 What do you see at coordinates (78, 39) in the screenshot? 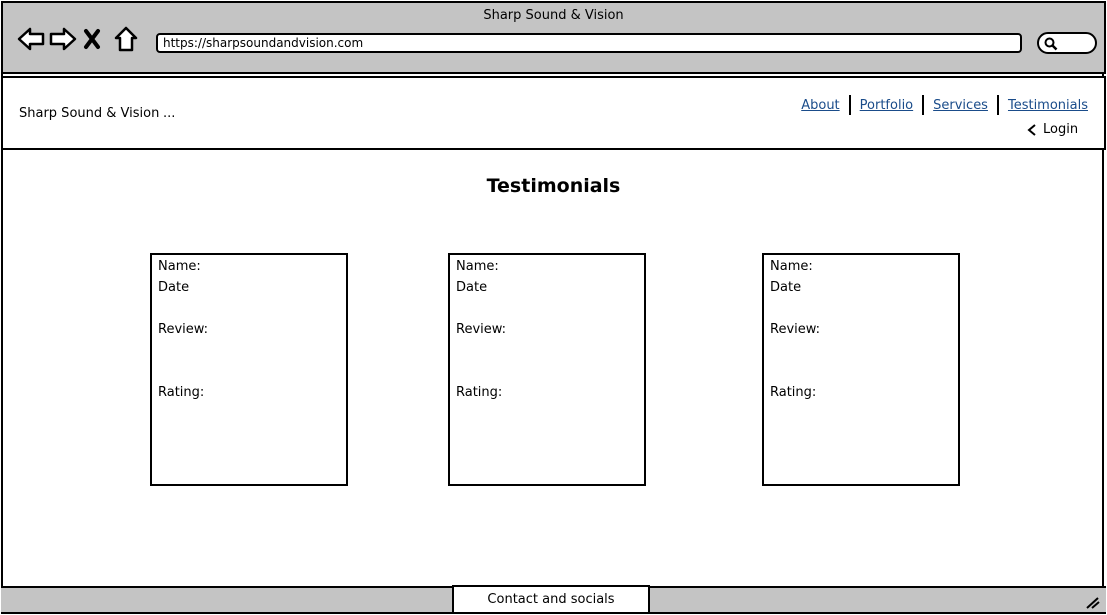
I see `browser-nav-icons` at bounding box center [78, 39].